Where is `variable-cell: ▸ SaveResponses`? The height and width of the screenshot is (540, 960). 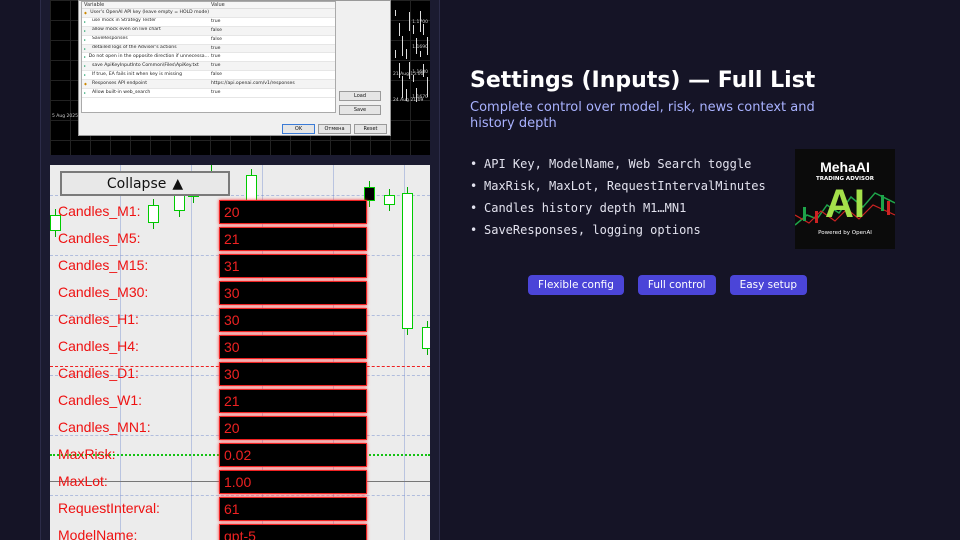 variable-cell: ▸ SaveResponses is located at coordinates (145, 40).